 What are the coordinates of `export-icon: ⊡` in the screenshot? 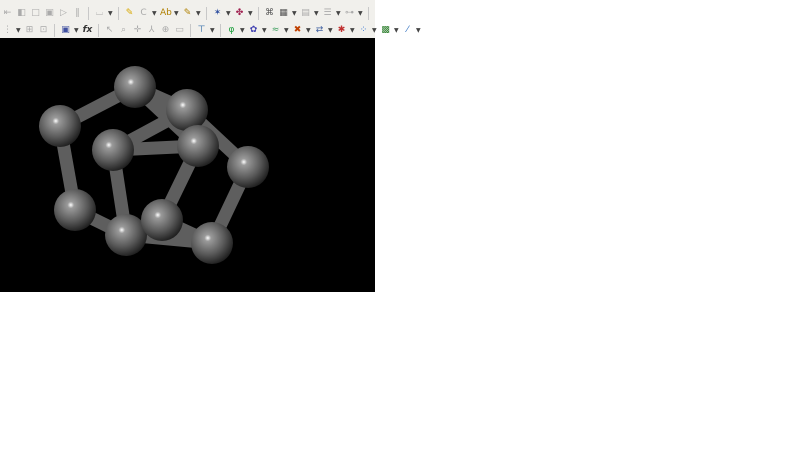 It's located at (43, 30).